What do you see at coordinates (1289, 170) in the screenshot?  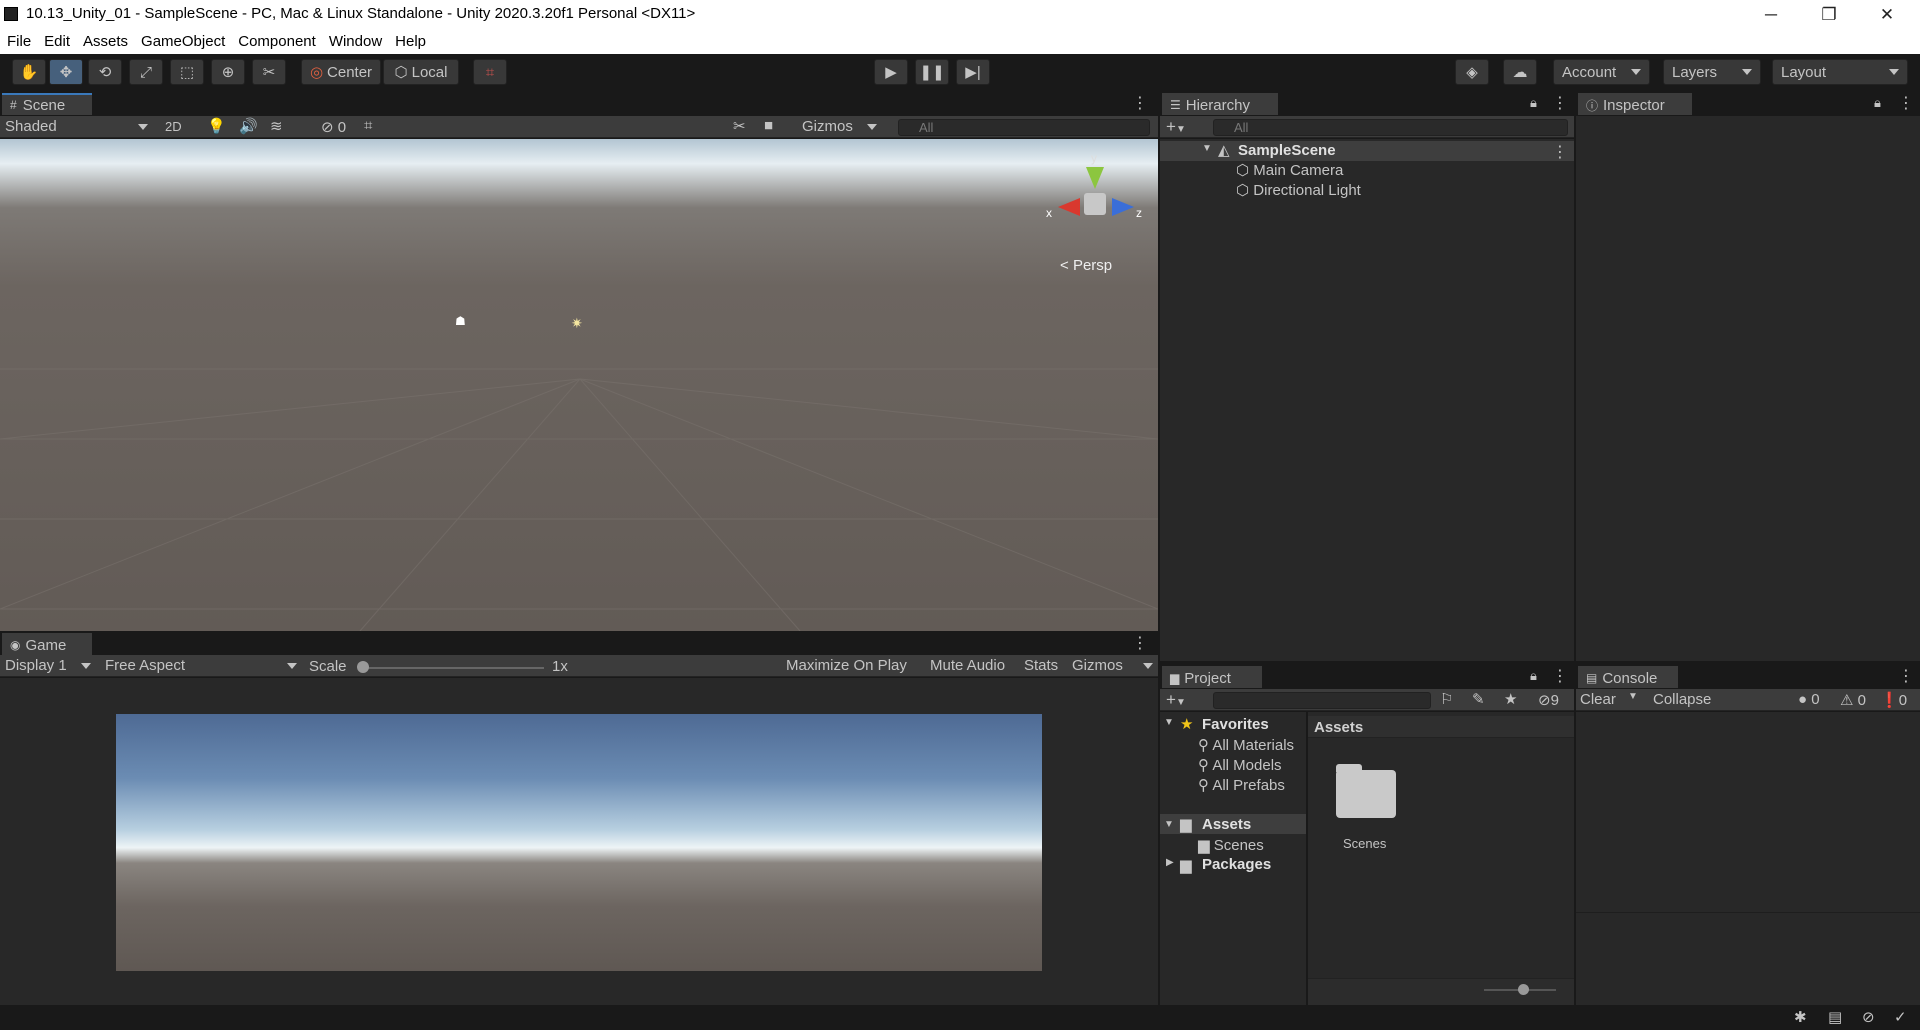 I see `list-item: ⬡ Main Camera` at bounding box center [1289, 170].